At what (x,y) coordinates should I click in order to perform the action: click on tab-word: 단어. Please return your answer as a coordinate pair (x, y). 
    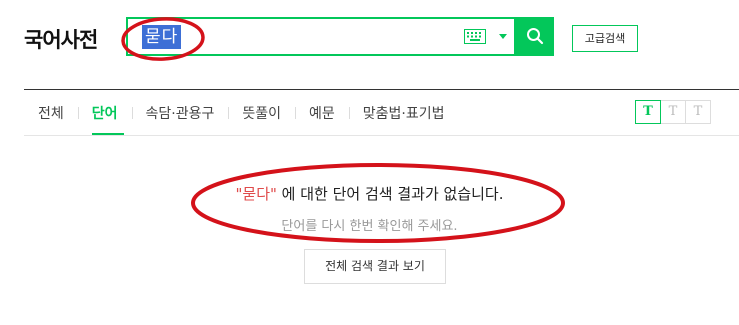
    Looking at the image, I should click on (104, 113).